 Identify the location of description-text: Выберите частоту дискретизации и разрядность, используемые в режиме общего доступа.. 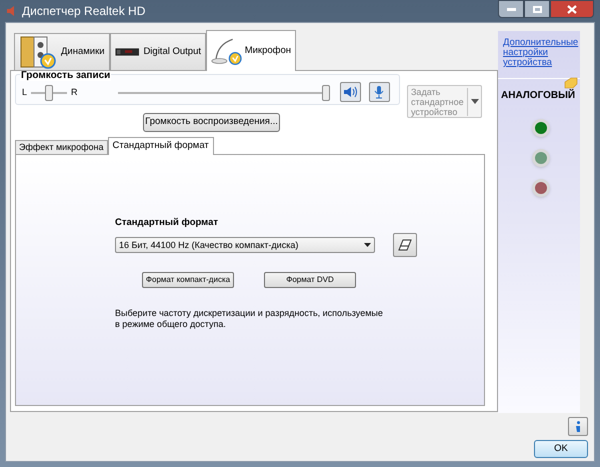
(249, 319).